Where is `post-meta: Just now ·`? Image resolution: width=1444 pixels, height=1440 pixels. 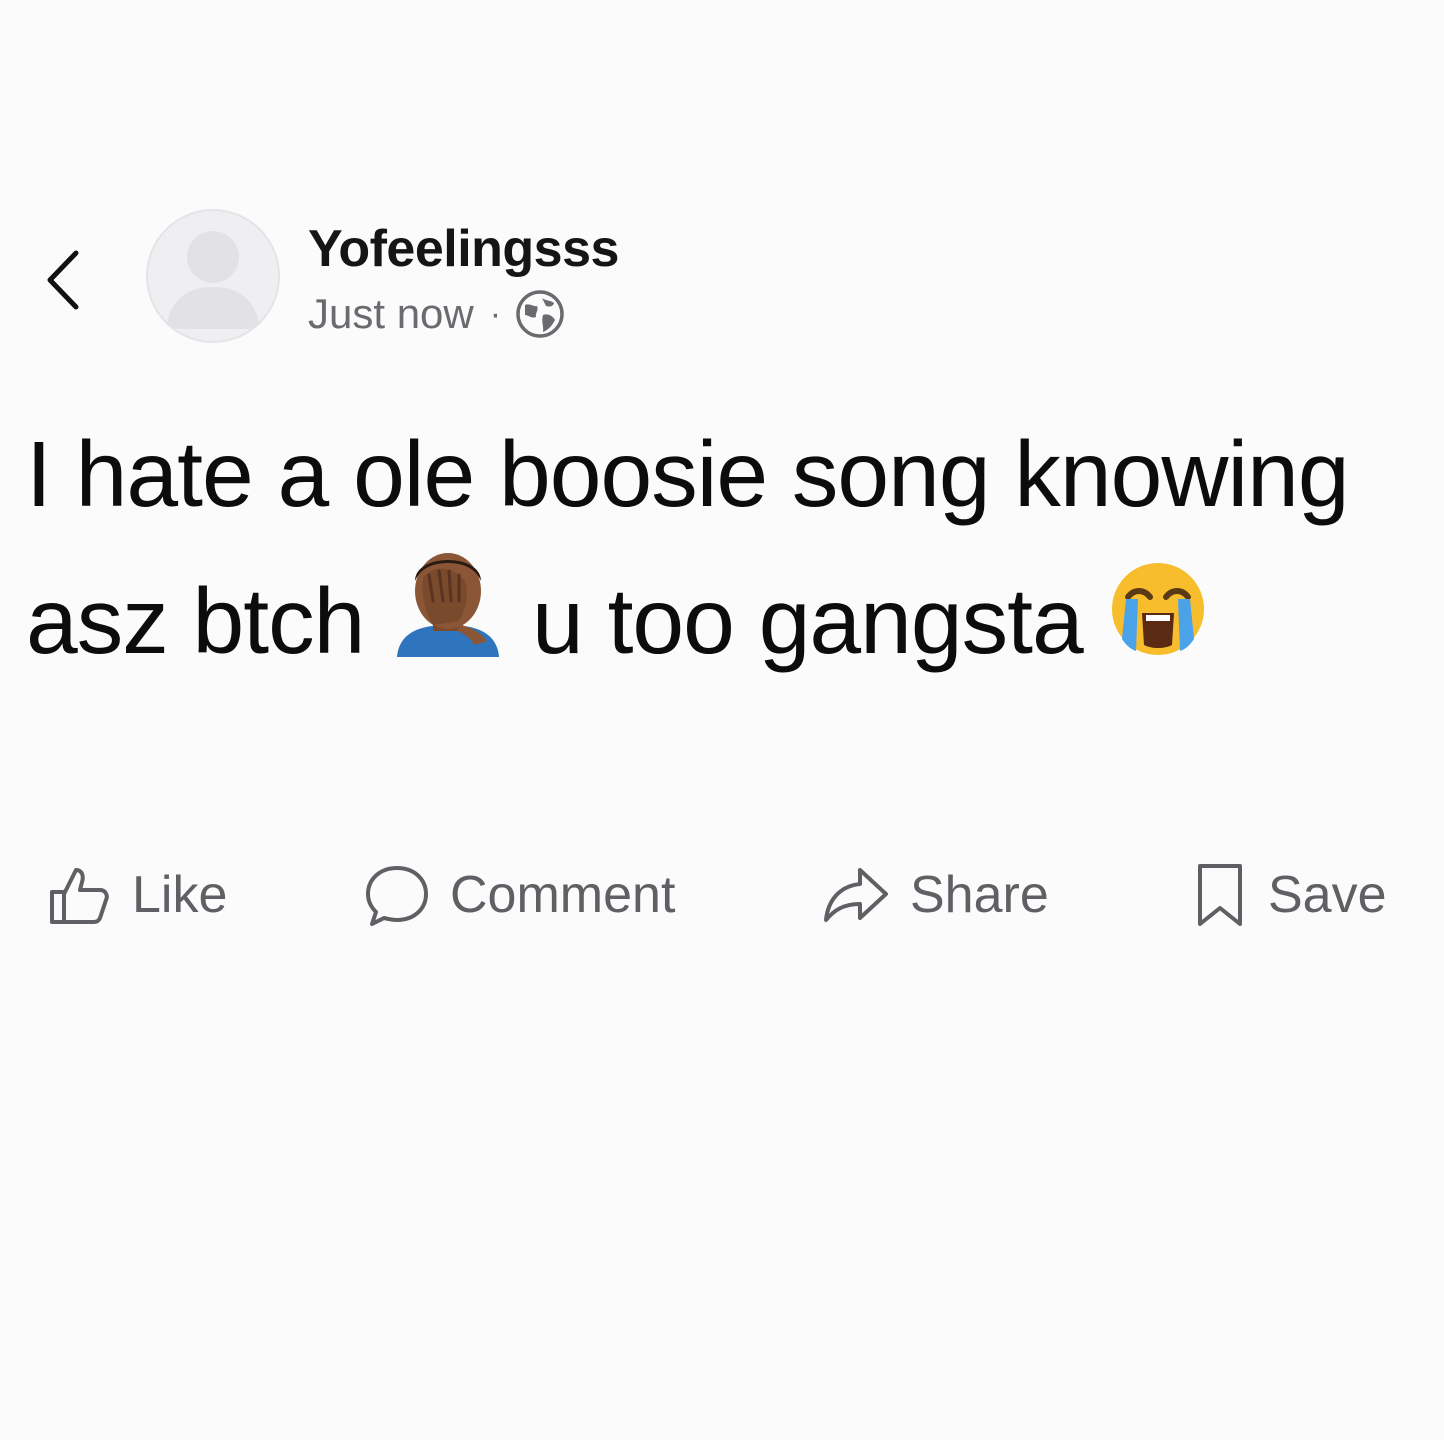 post-meta: Just now · is located at coordinates (436, 314).